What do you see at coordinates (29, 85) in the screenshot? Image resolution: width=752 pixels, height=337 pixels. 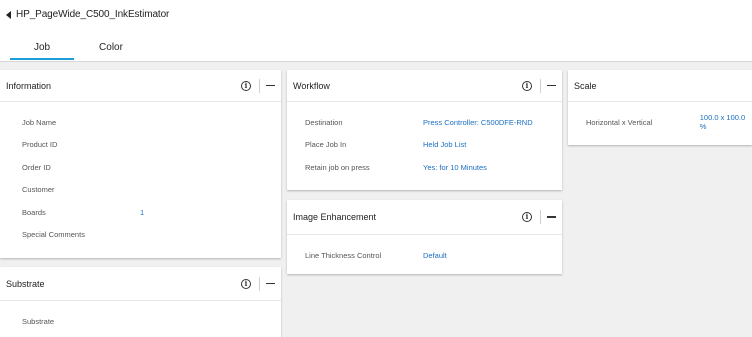 I see `information-panel-title: Information` at bounding box center [29, 85].